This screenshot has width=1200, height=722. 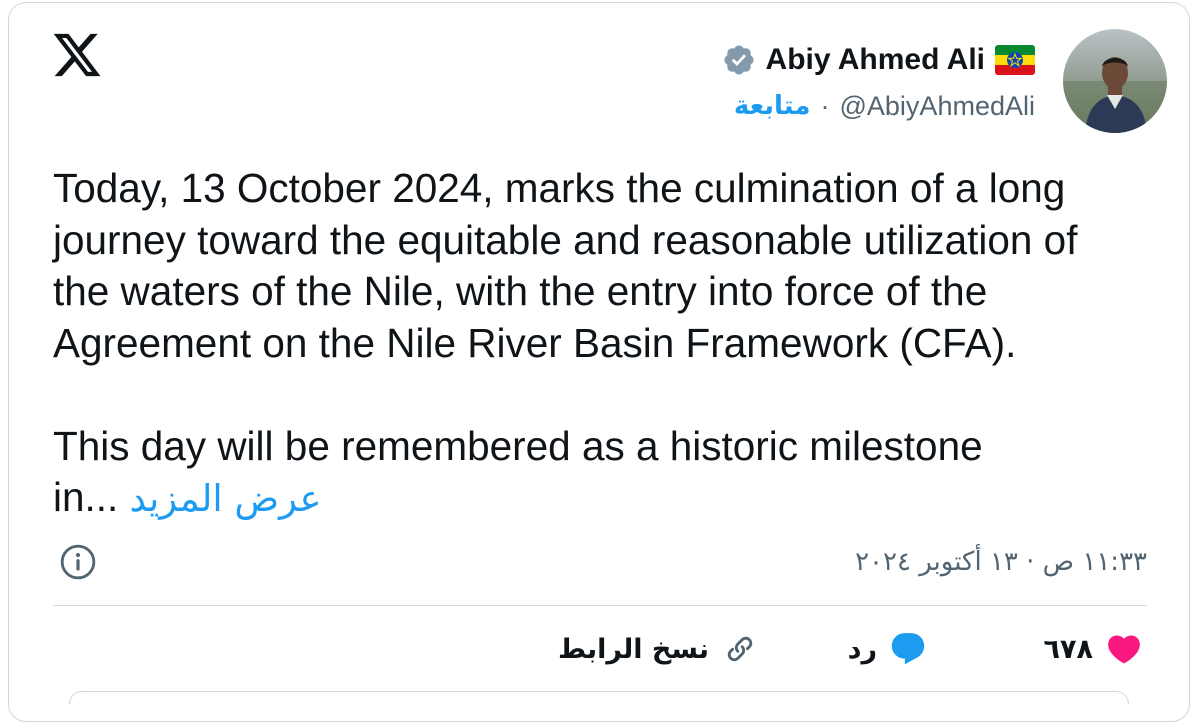 What do you see at coordinates (599, 697) in the screenshot?
I see `read-replies-button-edge` at bounding box center [599, 697].